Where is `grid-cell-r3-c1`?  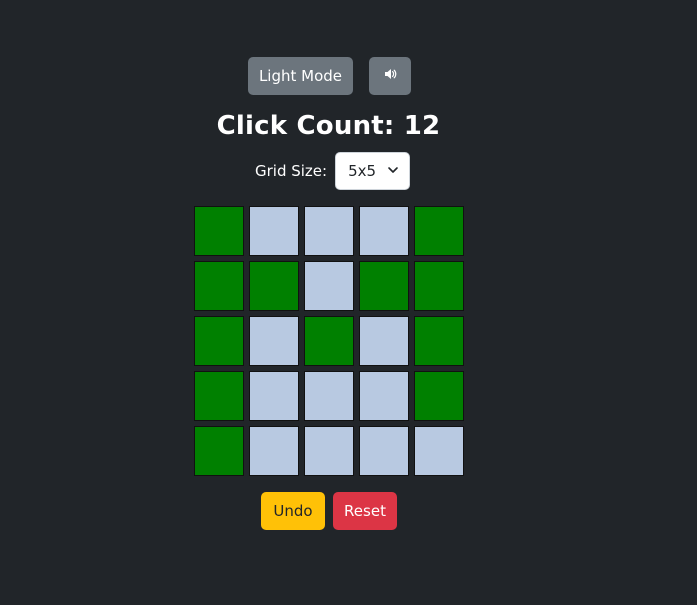 grid-cell-r3-c1 is located at coordinates (219, 341).